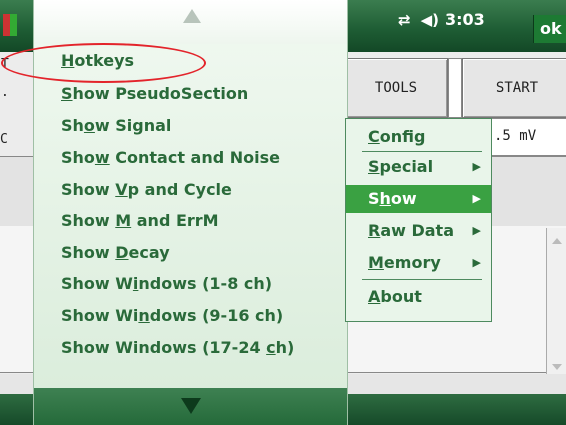  I want to click on divider, so click(455, 88).